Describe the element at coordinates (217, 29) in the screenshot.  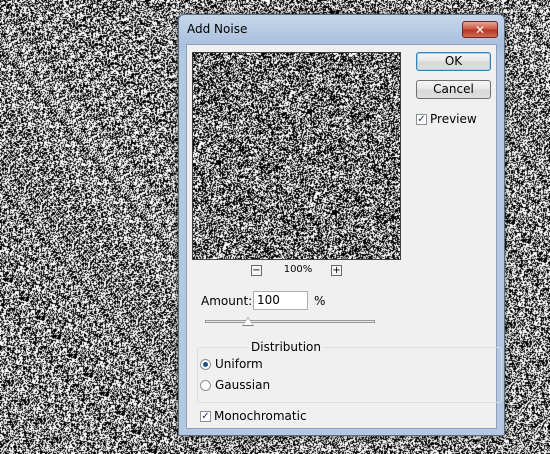
I see `dialog-title: Add Noise` at that location.